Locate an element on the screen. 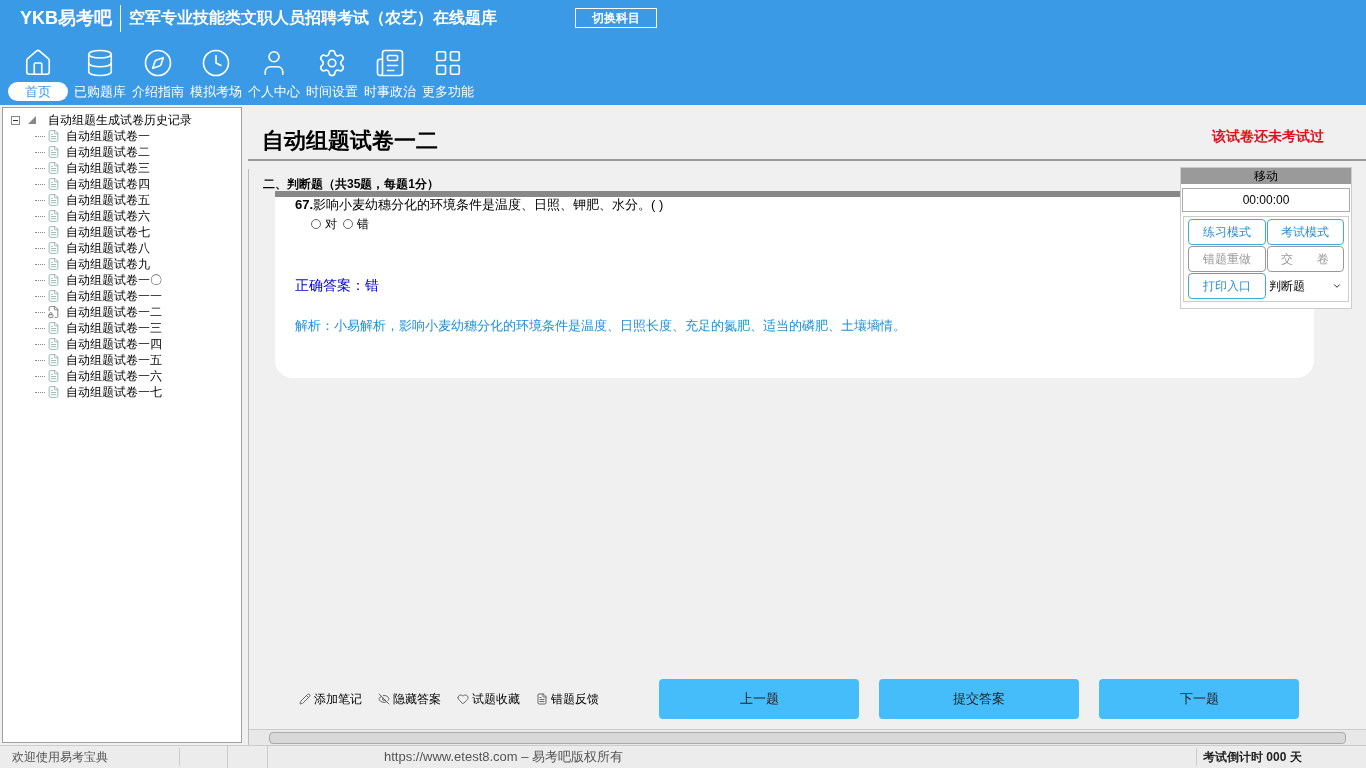 The width and height of the screenshot is (1366, 768). tool-link: 试题收藏 is located at coordinates (496, 699).